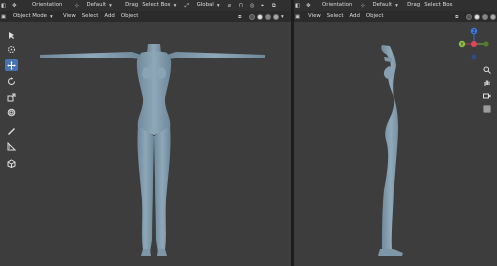 This screenshot has height=266, width=497. I want to click on add-cube-tool, so click(11, 163).